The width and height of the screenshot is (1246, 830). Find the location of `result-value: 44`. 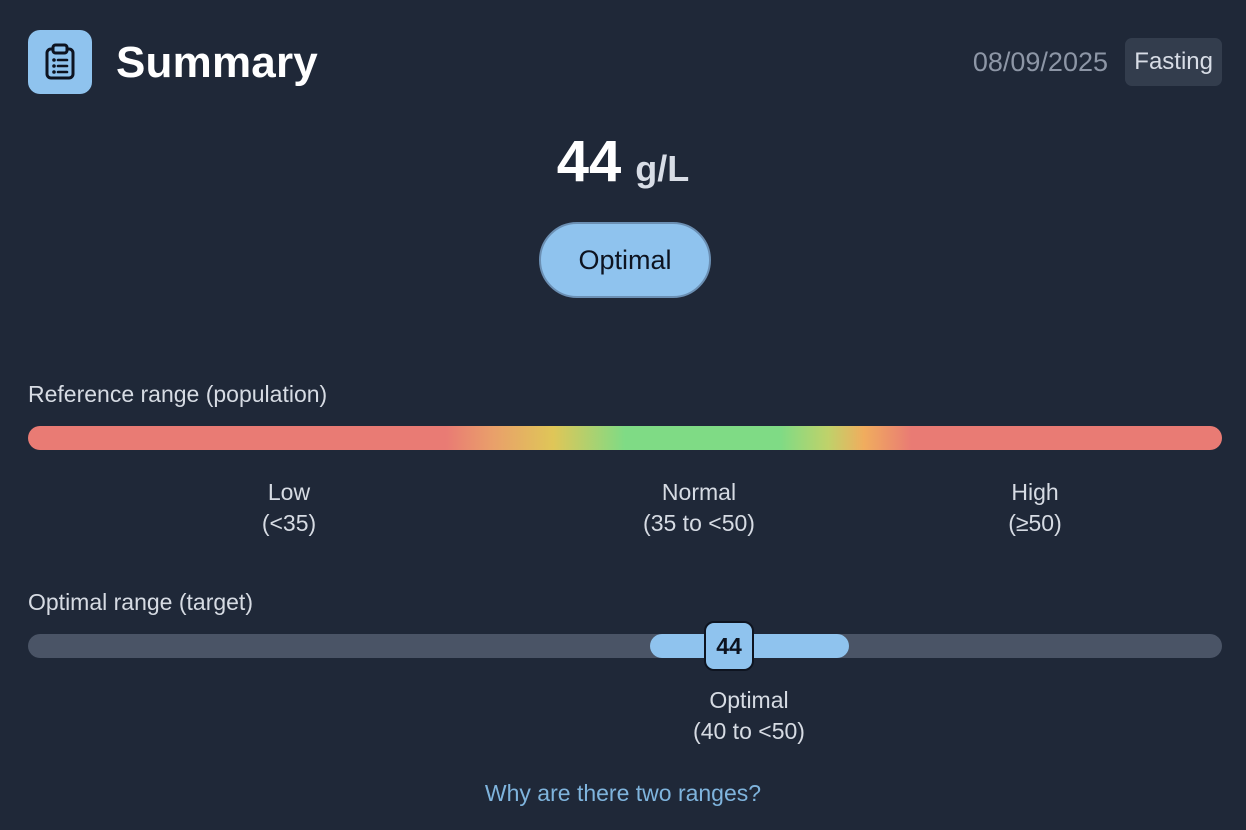

result-value: 44 is located at coordinates (589, 161).